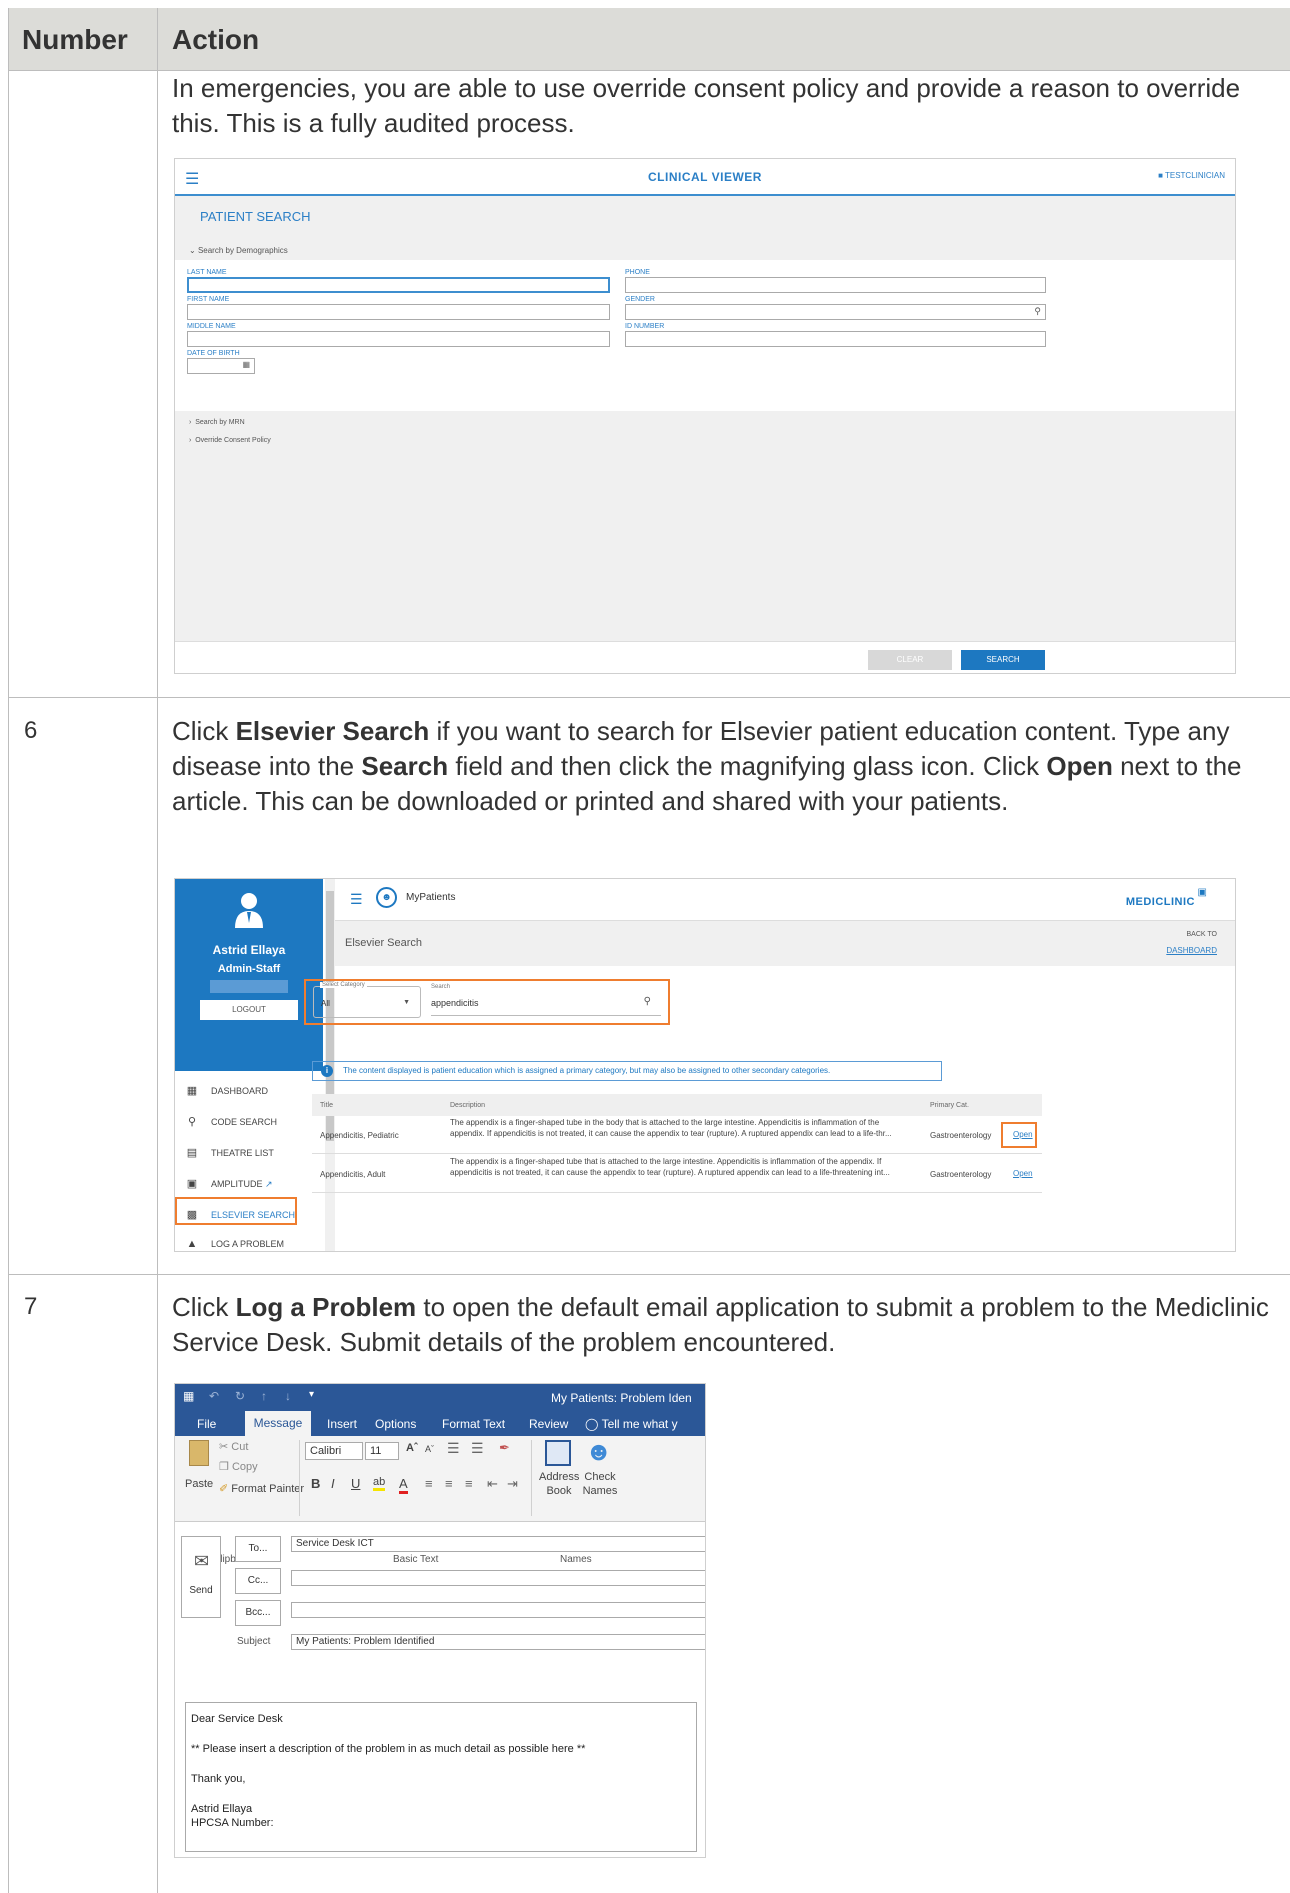 This screenshot has height=1893, width=1290. What do you see at coordinates (1191, 175) in the screenshot?
I see `user-badge: ■ TESTCLINICIAN` at bounding box center [1191, 175].